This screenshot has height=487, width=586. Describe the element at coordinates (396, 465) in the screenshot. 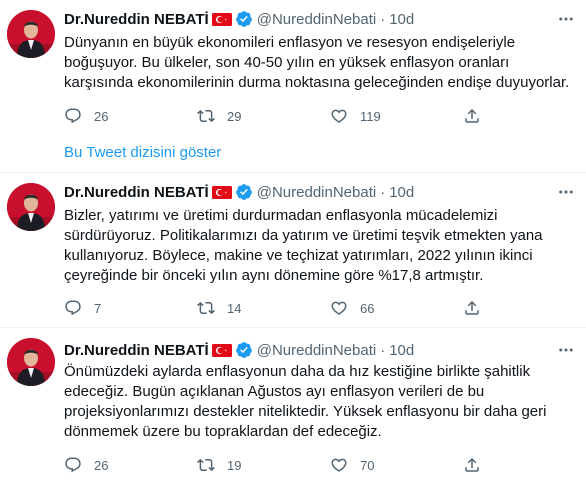

I see `like-button: 70` at that location.